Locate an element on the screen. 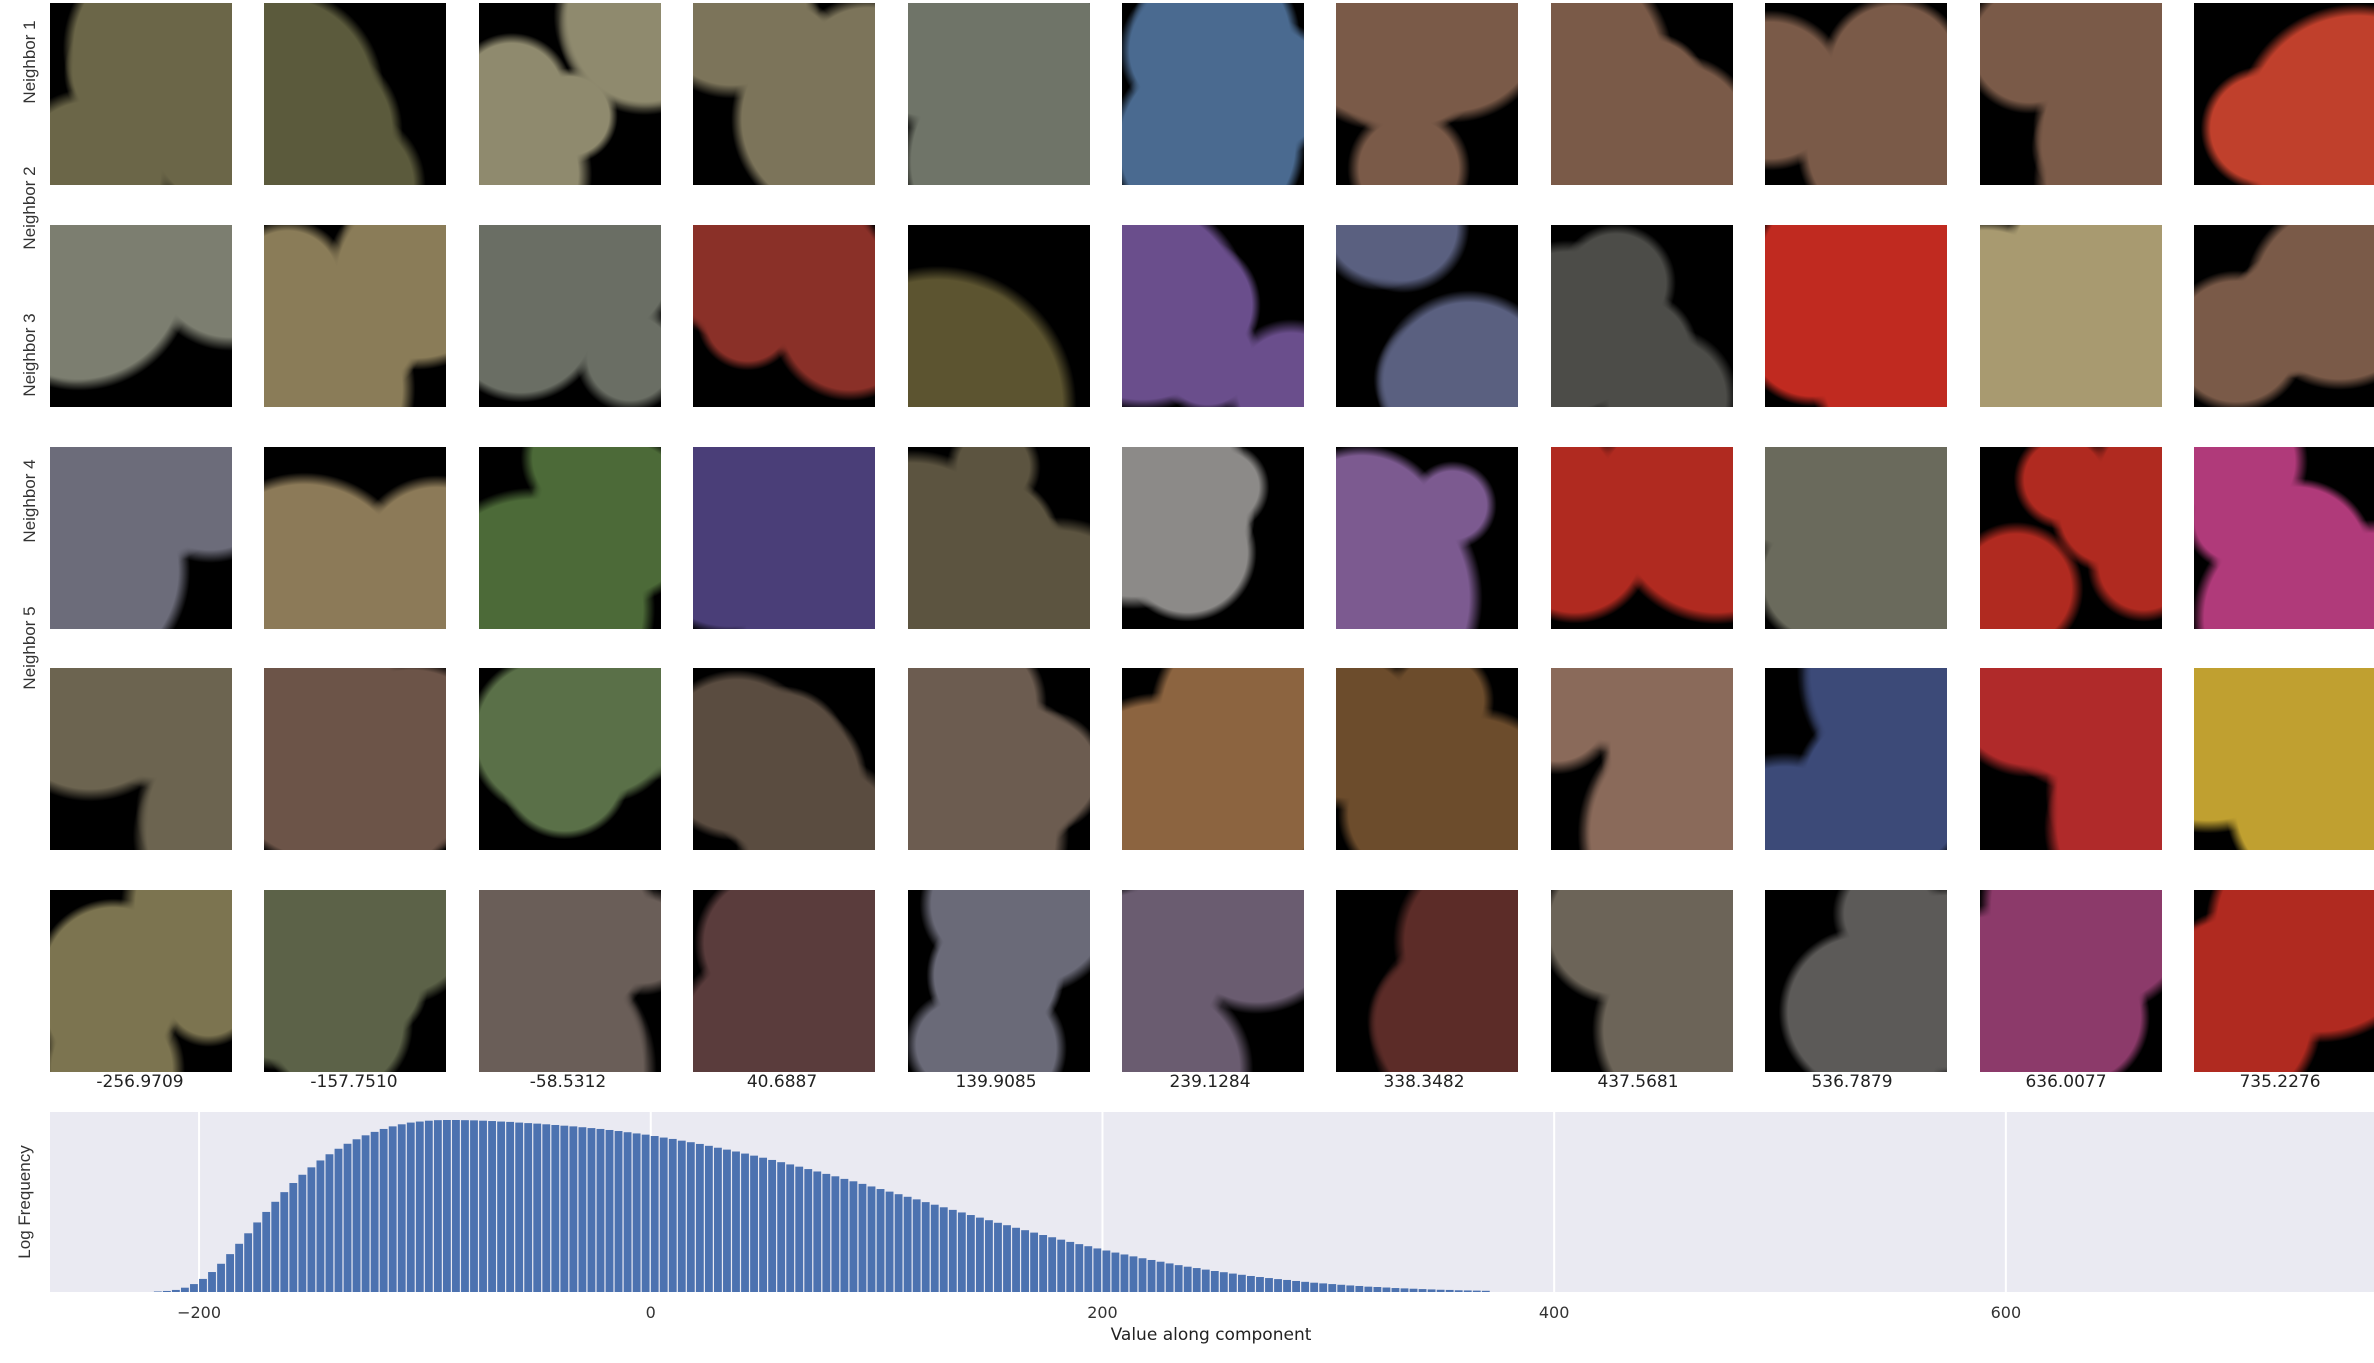  x-tick-label: 400 is located at coordinates (1554, 1312).